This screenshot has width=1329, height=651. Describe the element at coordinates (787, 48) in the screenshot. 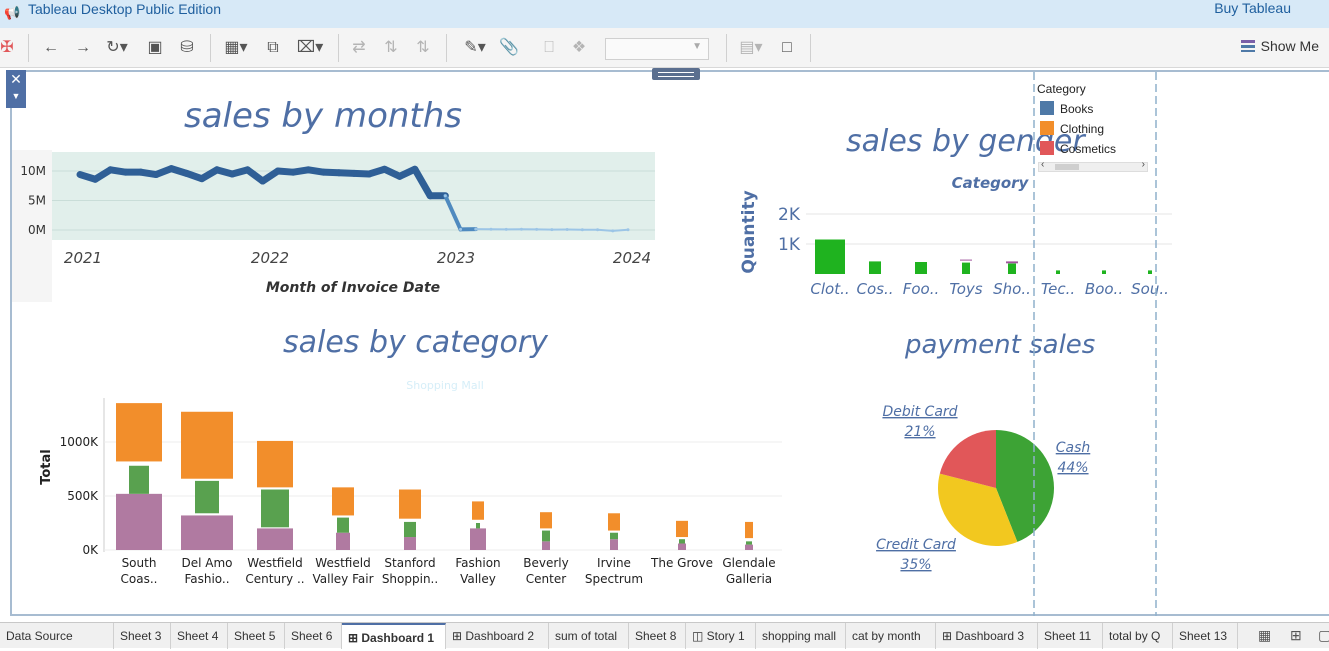

I see `presentation-icon: □` at that location.